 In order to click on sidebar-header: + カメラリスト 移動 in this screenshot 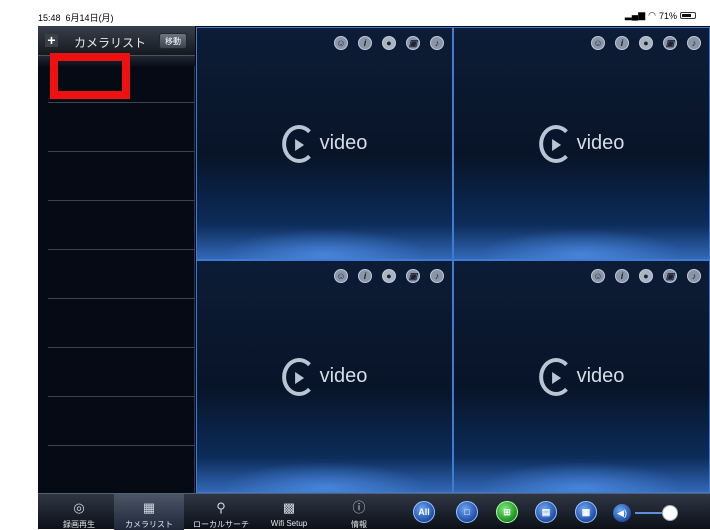, I will do `click(116, 41)`.